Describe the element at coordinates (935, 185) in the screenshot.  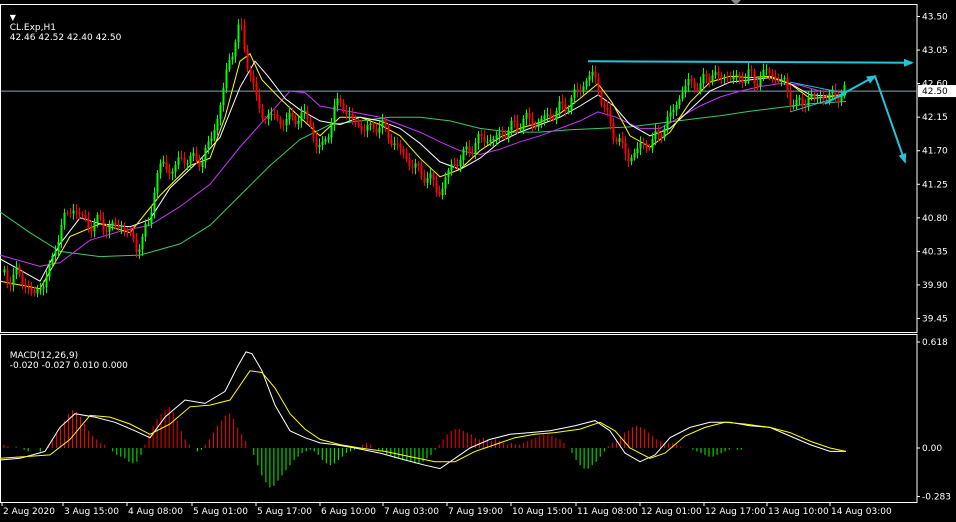
I see `price-tick-label: 41.25` at that location.